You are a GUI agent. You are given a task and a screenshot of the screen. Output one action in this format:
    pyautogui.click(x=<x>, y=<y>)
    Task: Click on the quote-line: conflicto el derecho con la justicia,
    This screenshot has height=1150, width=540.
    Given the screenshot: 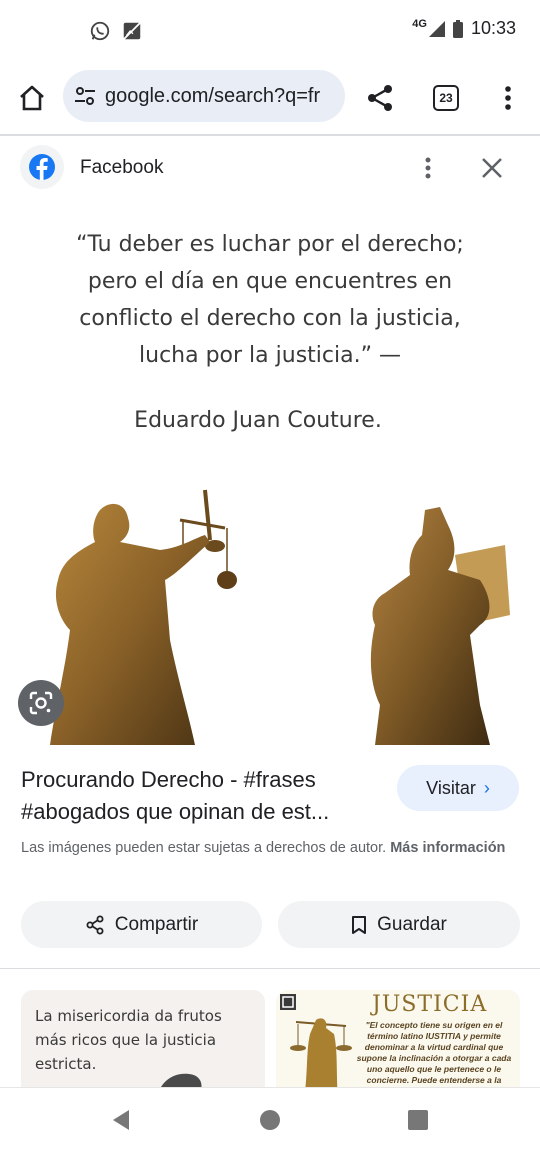 What is the action you would take?
    pyautogui.click(x=270, y=318)
    